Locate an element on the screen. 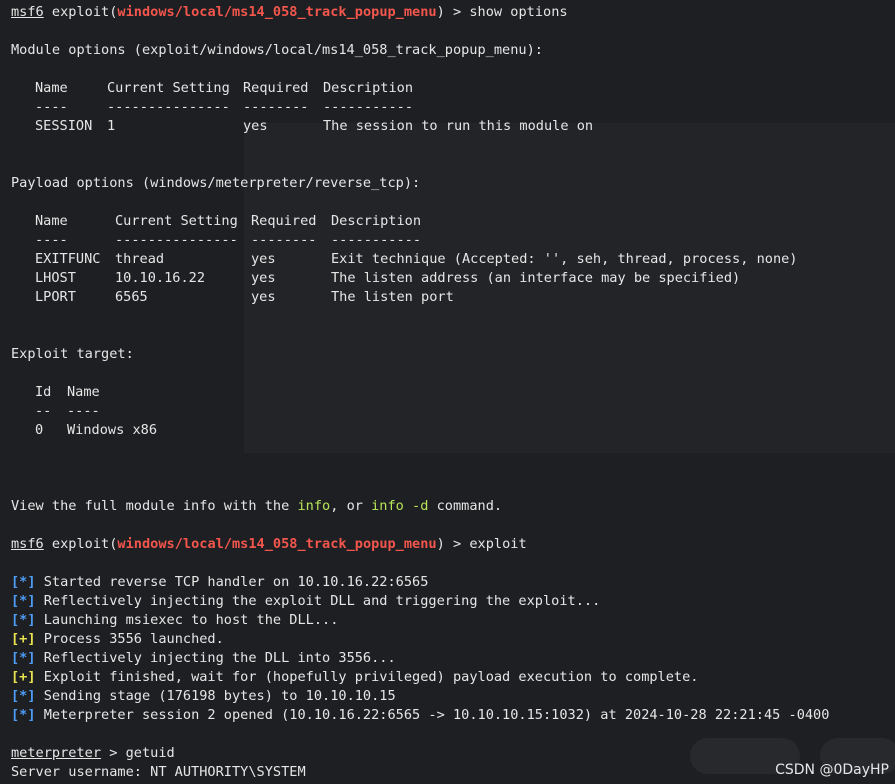  section-header: Exploit target: is located at coordinates (72, 354).